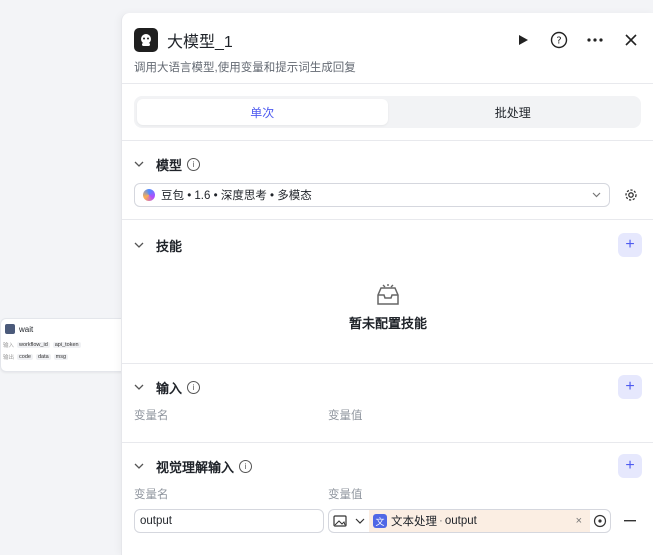 The width and height of the screenshot is (653, 555). Describe the element at coordinates (9, 358) in the screenshot. I see `node-output-label: 输出` at that location.